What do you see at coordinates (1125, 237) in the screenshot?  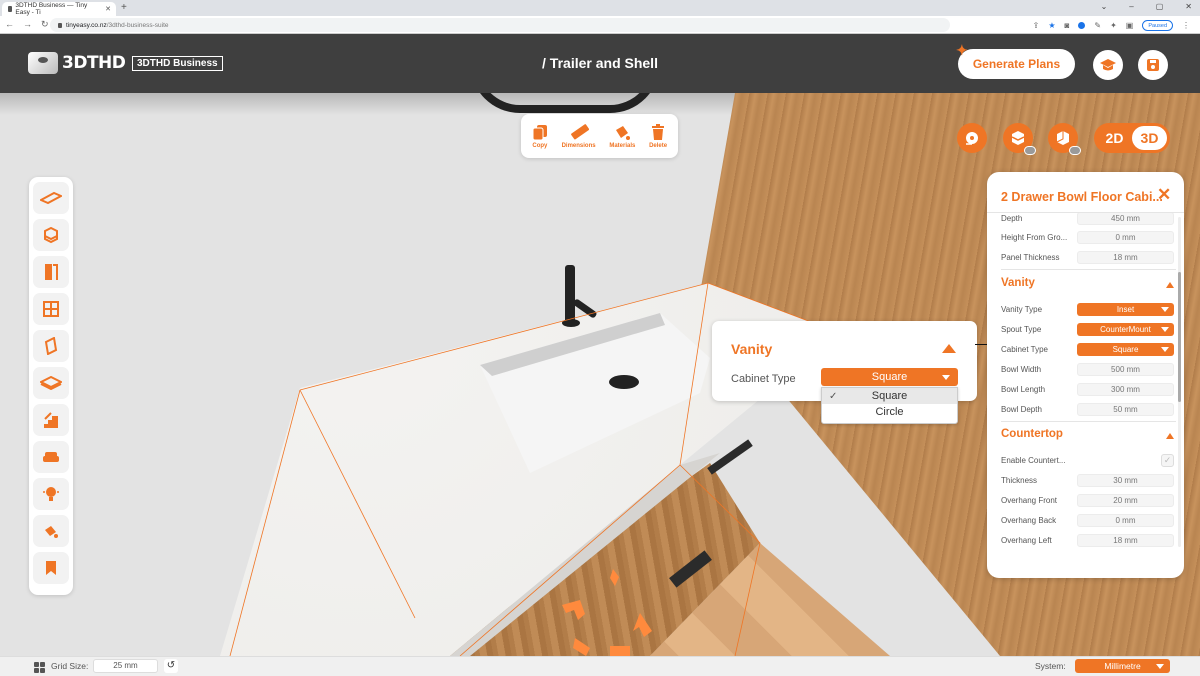 I see `height-from-ground-input: 0 mm` at bounding box center [1125, 237].